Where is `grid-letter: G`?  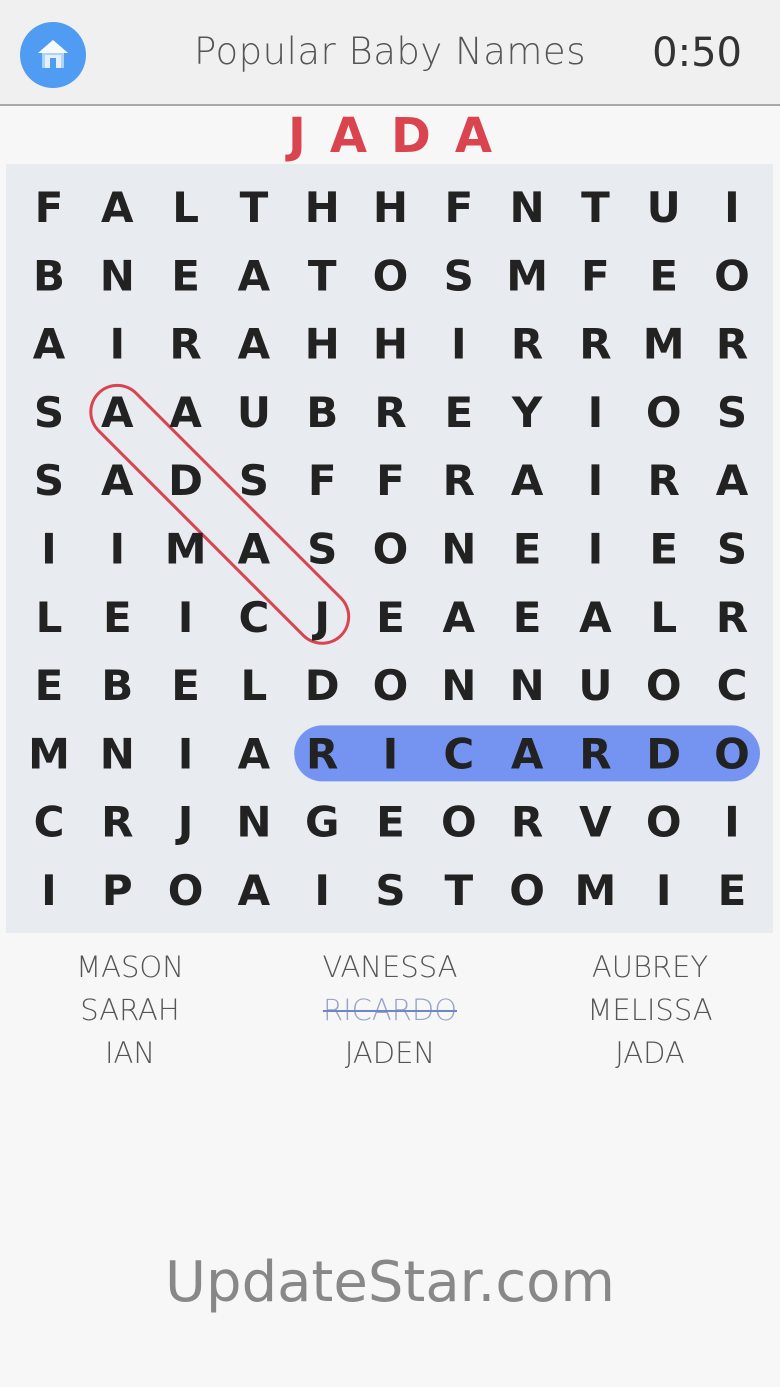
grid-letter: G is located at coordinates (322, 822).